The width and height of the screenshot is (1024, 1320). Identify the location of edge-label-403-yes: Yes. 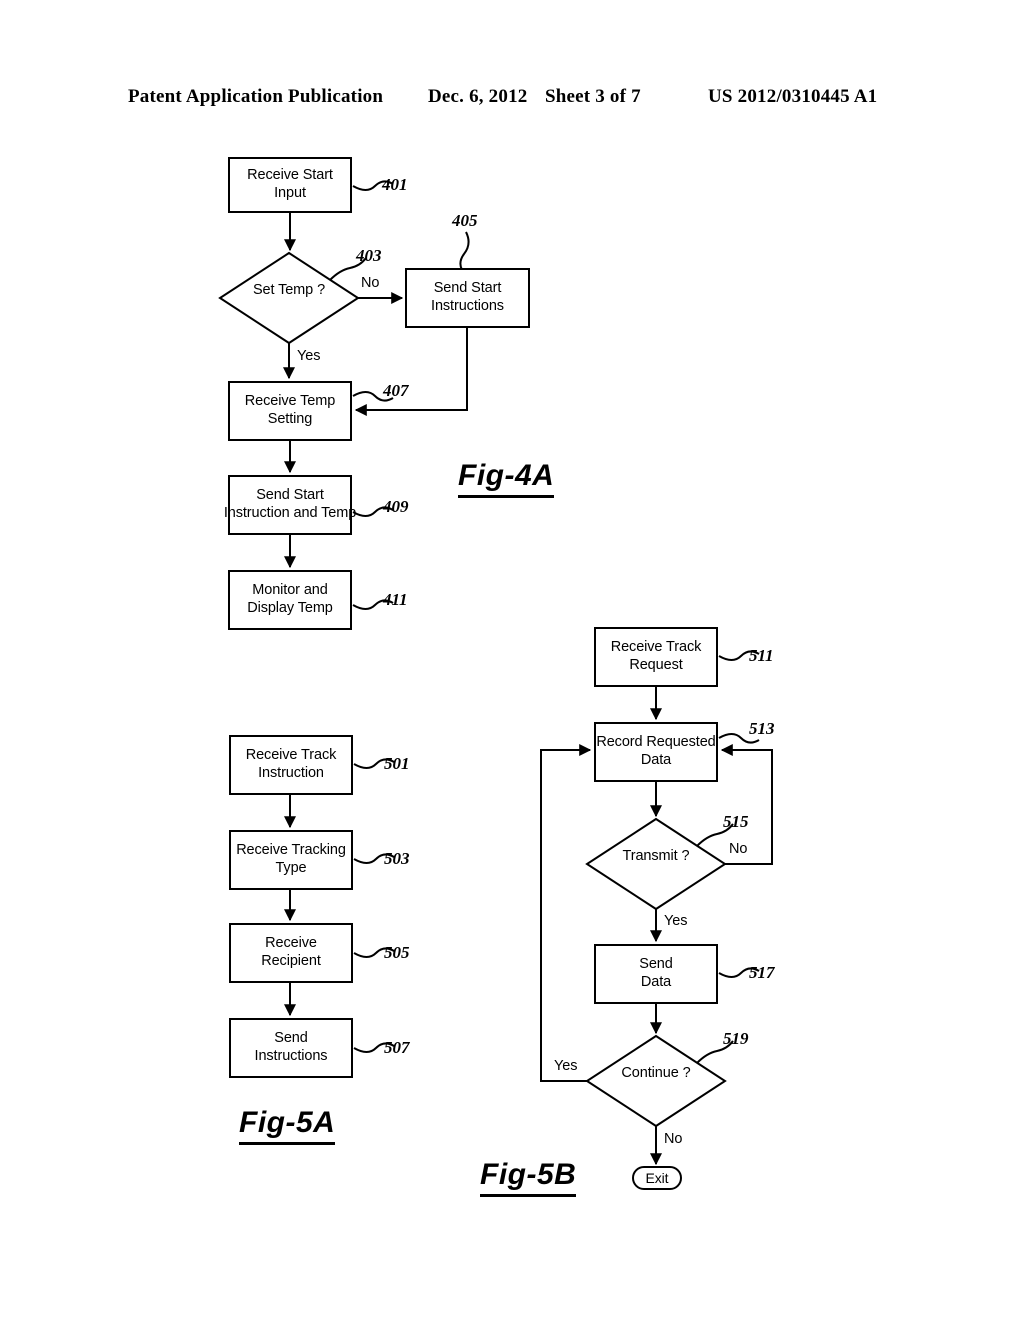
(309, 356).